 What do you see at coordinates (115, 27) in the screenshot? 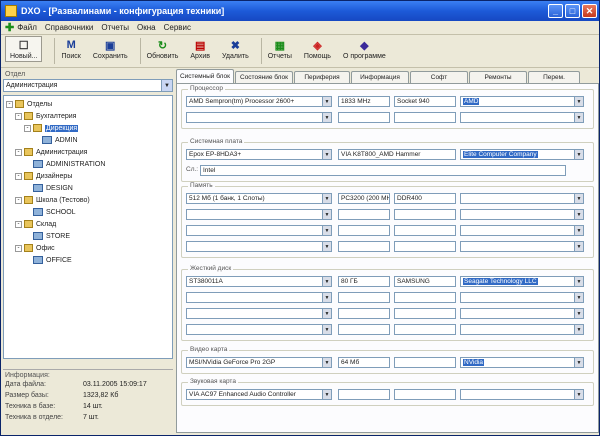
I see `menu-reports: Отчеты` at bounding box center [115, 27].